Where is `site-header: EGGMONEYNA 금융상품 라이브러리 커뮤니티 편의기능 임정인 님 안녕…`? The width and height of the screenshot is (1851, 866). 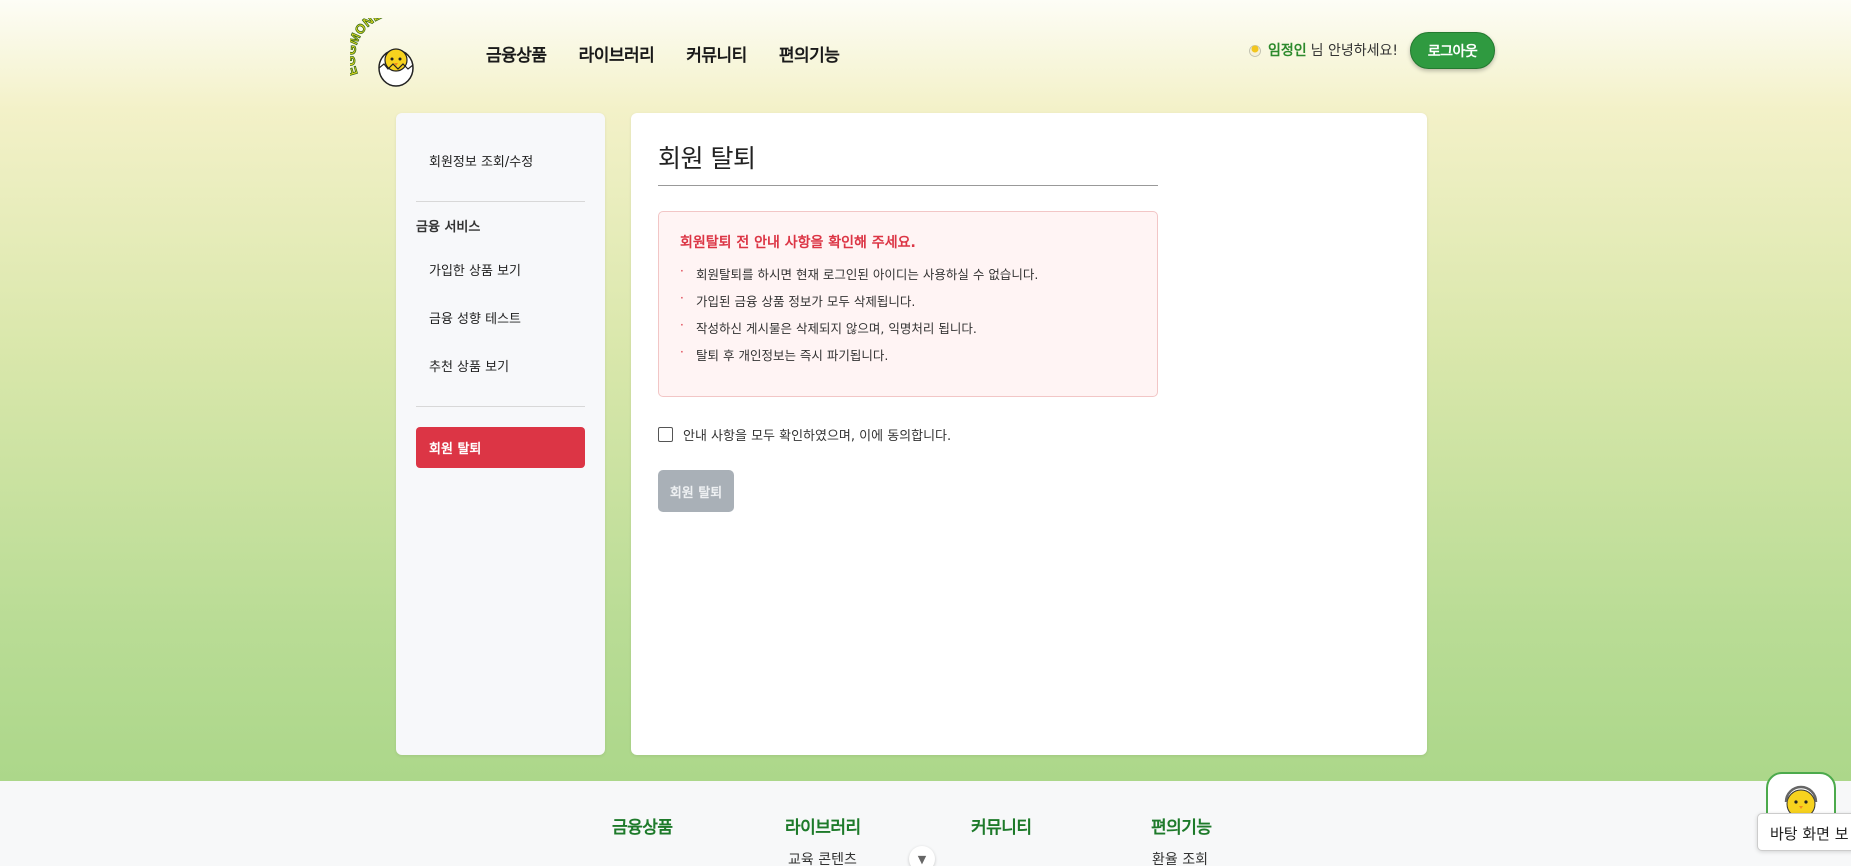 site-header: EGGMONEYNA 금융상품 라이브러리 커뮤니티 편의기능 임정인 님 안녕… is located at coordinates (925, 50).